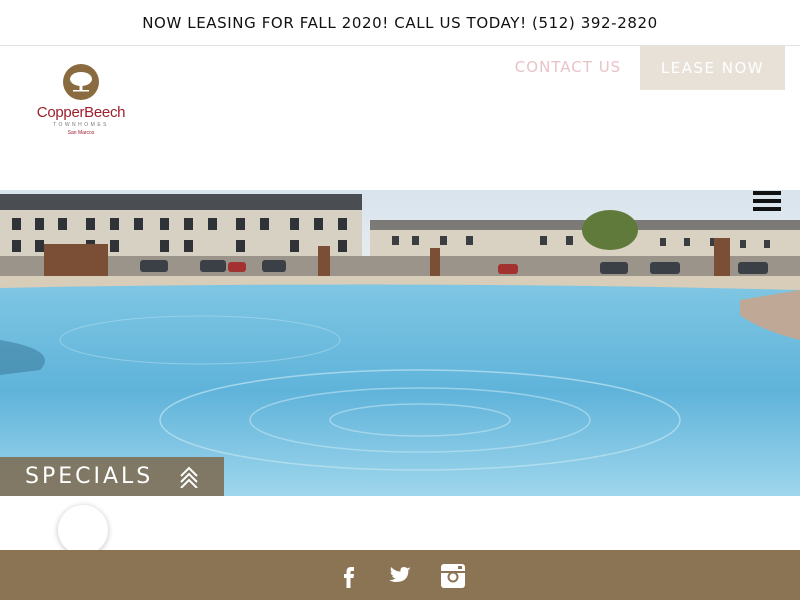 The height and width of the screenshot is (600, 800). I want to click on lease-now-button: LEASE NOW, so click(712, 68).